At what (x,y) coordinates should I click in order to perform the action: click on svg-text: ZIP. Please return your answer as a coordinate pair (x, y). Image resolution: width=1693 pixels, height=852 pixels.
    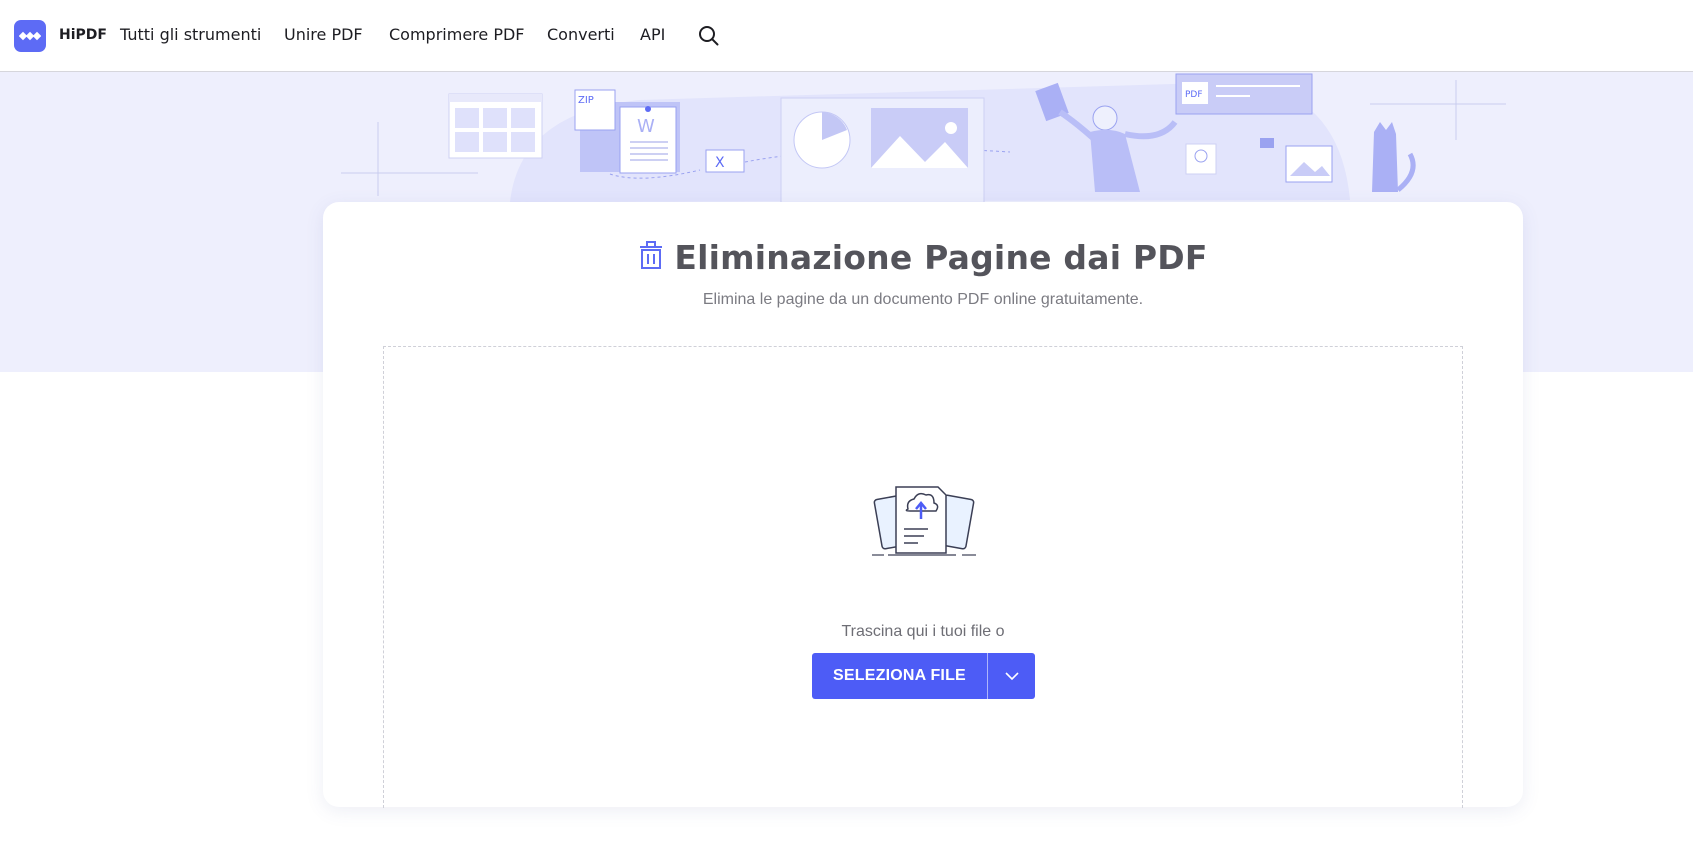
    Looking at the image, I should click on (586, 100).